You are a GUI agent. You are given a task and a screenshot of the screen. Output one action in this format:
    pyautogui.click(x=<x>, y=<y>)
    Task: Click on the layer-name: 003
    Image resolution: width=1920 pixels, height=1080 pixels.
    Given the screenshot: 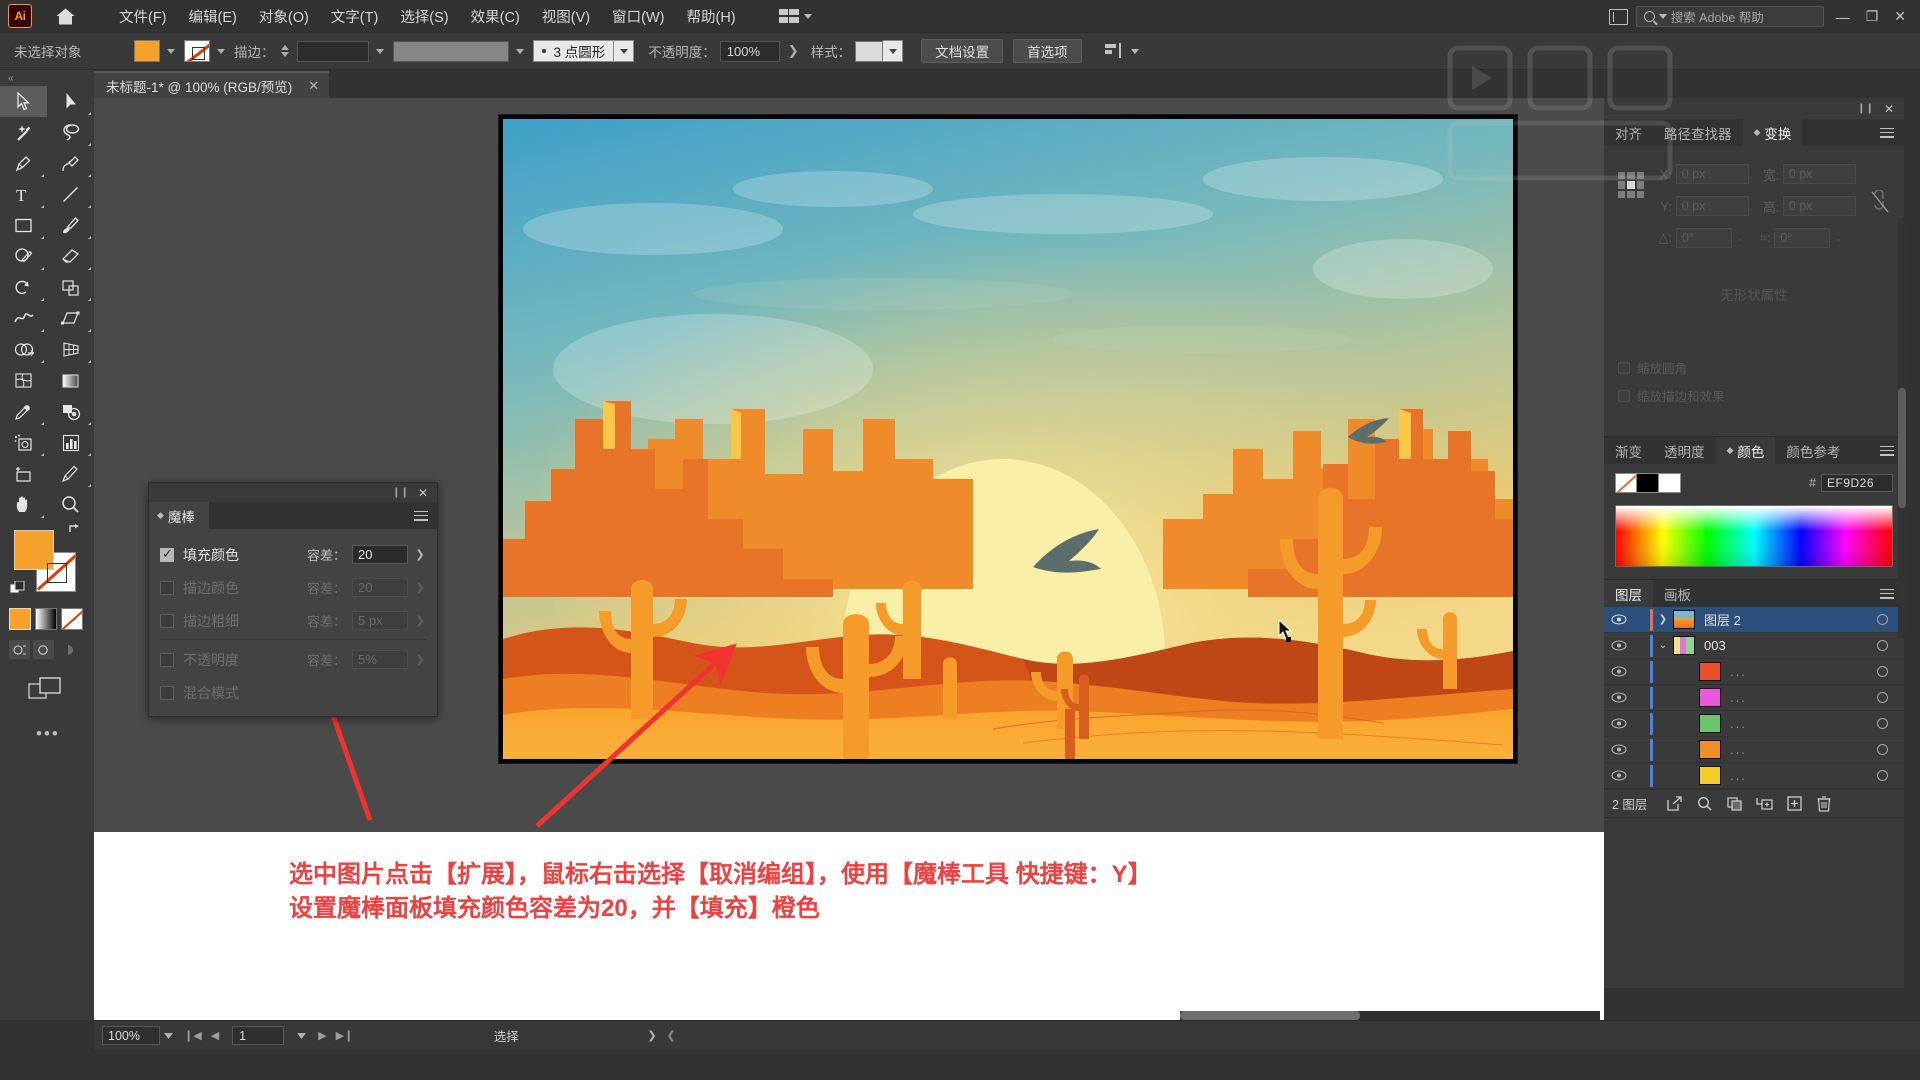 What is the action you would take?
    pyautogui.click(x=1782, y=645)
    